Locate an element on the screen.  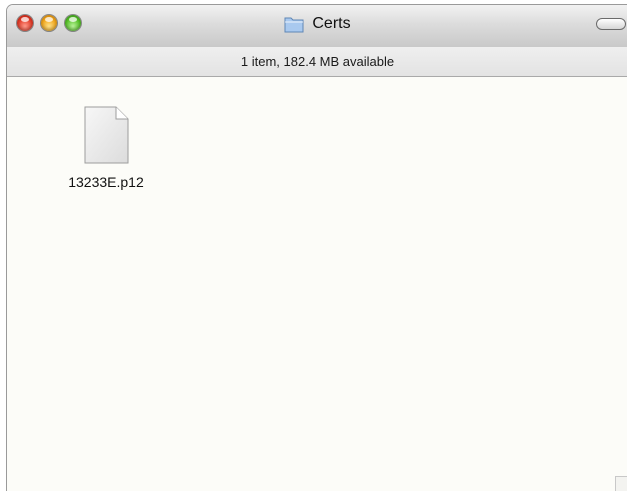
file-name: 13233E.p12 is located at coordinates (106, 182).